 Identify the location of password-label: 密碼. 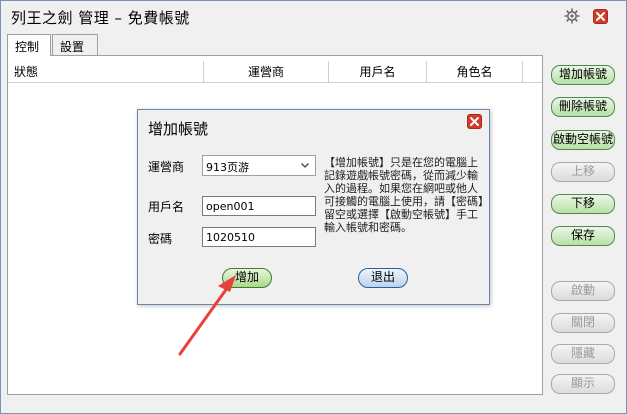
(160, 239).